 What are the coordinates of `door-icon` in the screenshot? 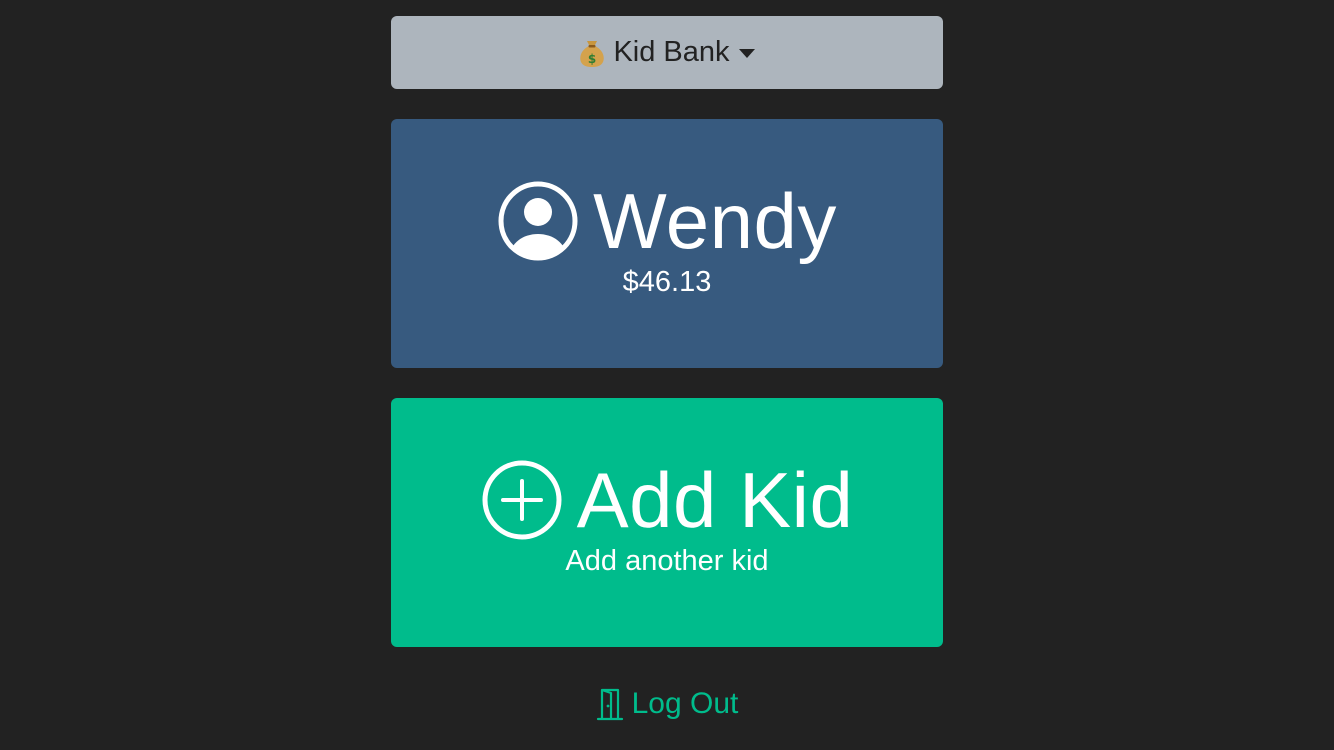 It's located at (610, 704).